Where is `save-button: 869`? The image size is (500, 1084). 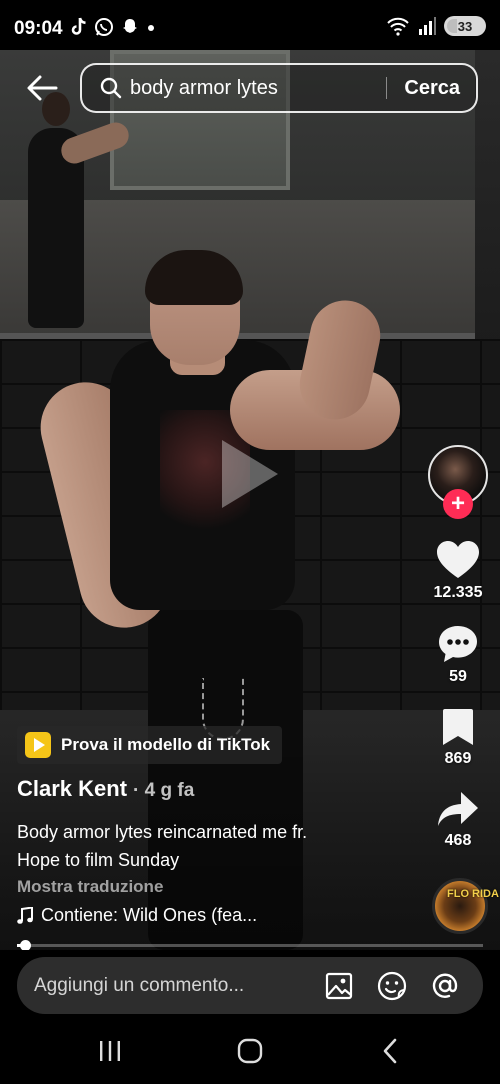 save-button: 869 is located at coordinates (458, 738).